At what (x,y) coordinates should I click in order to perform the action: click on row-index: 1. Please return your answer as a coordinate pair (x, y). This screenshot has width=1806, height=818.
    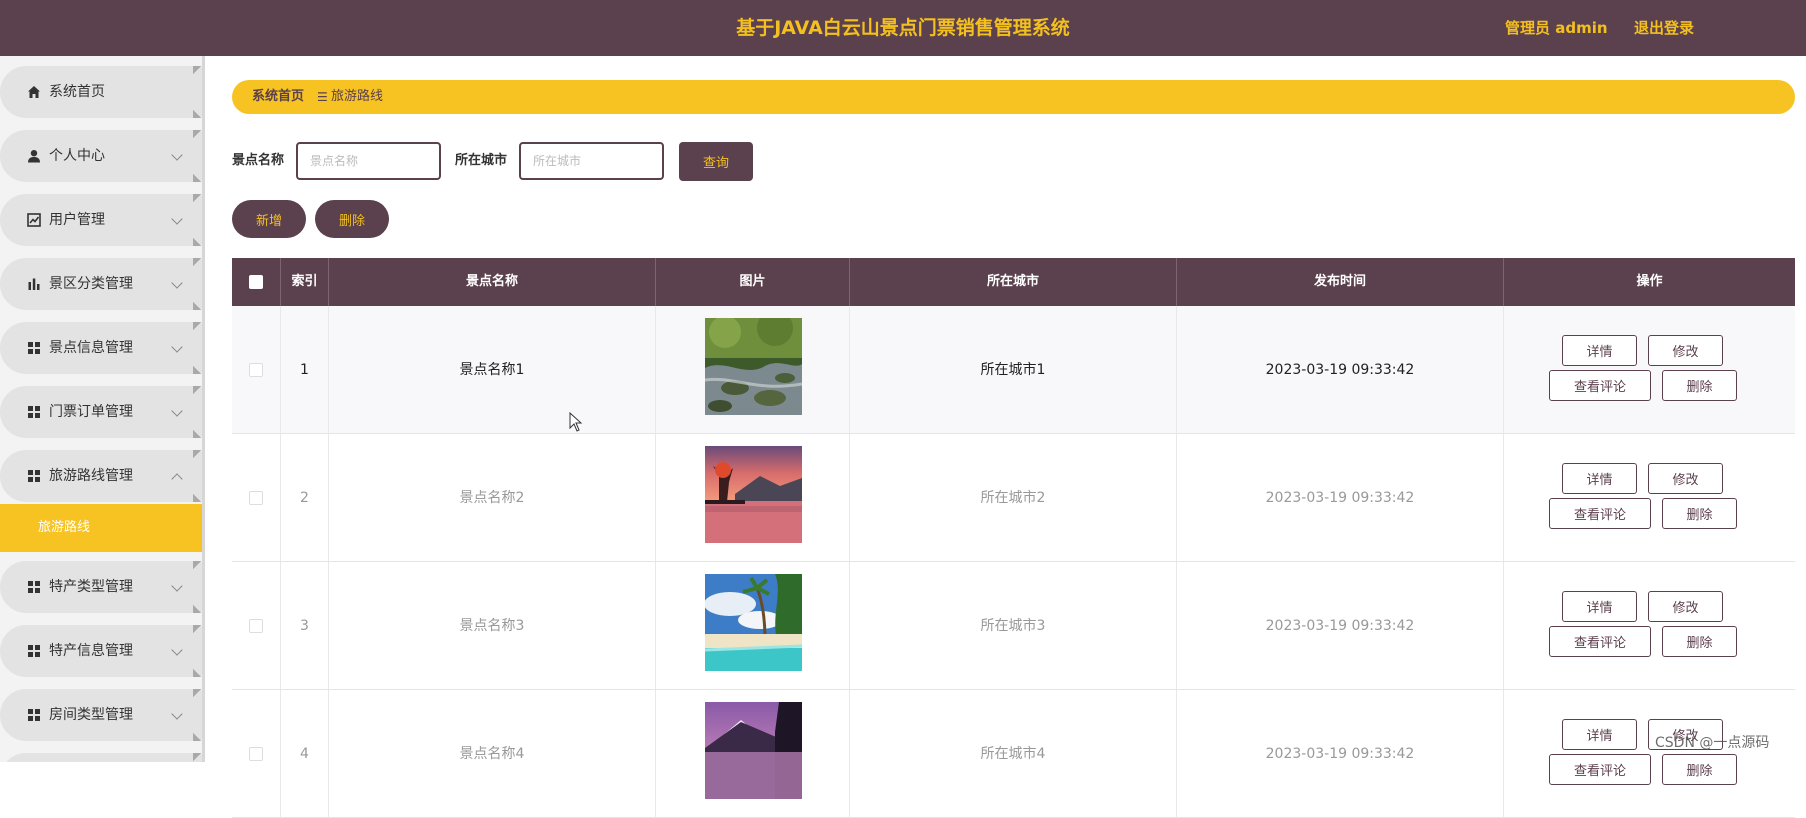
    Looking at the image, I should click on (305, 370).